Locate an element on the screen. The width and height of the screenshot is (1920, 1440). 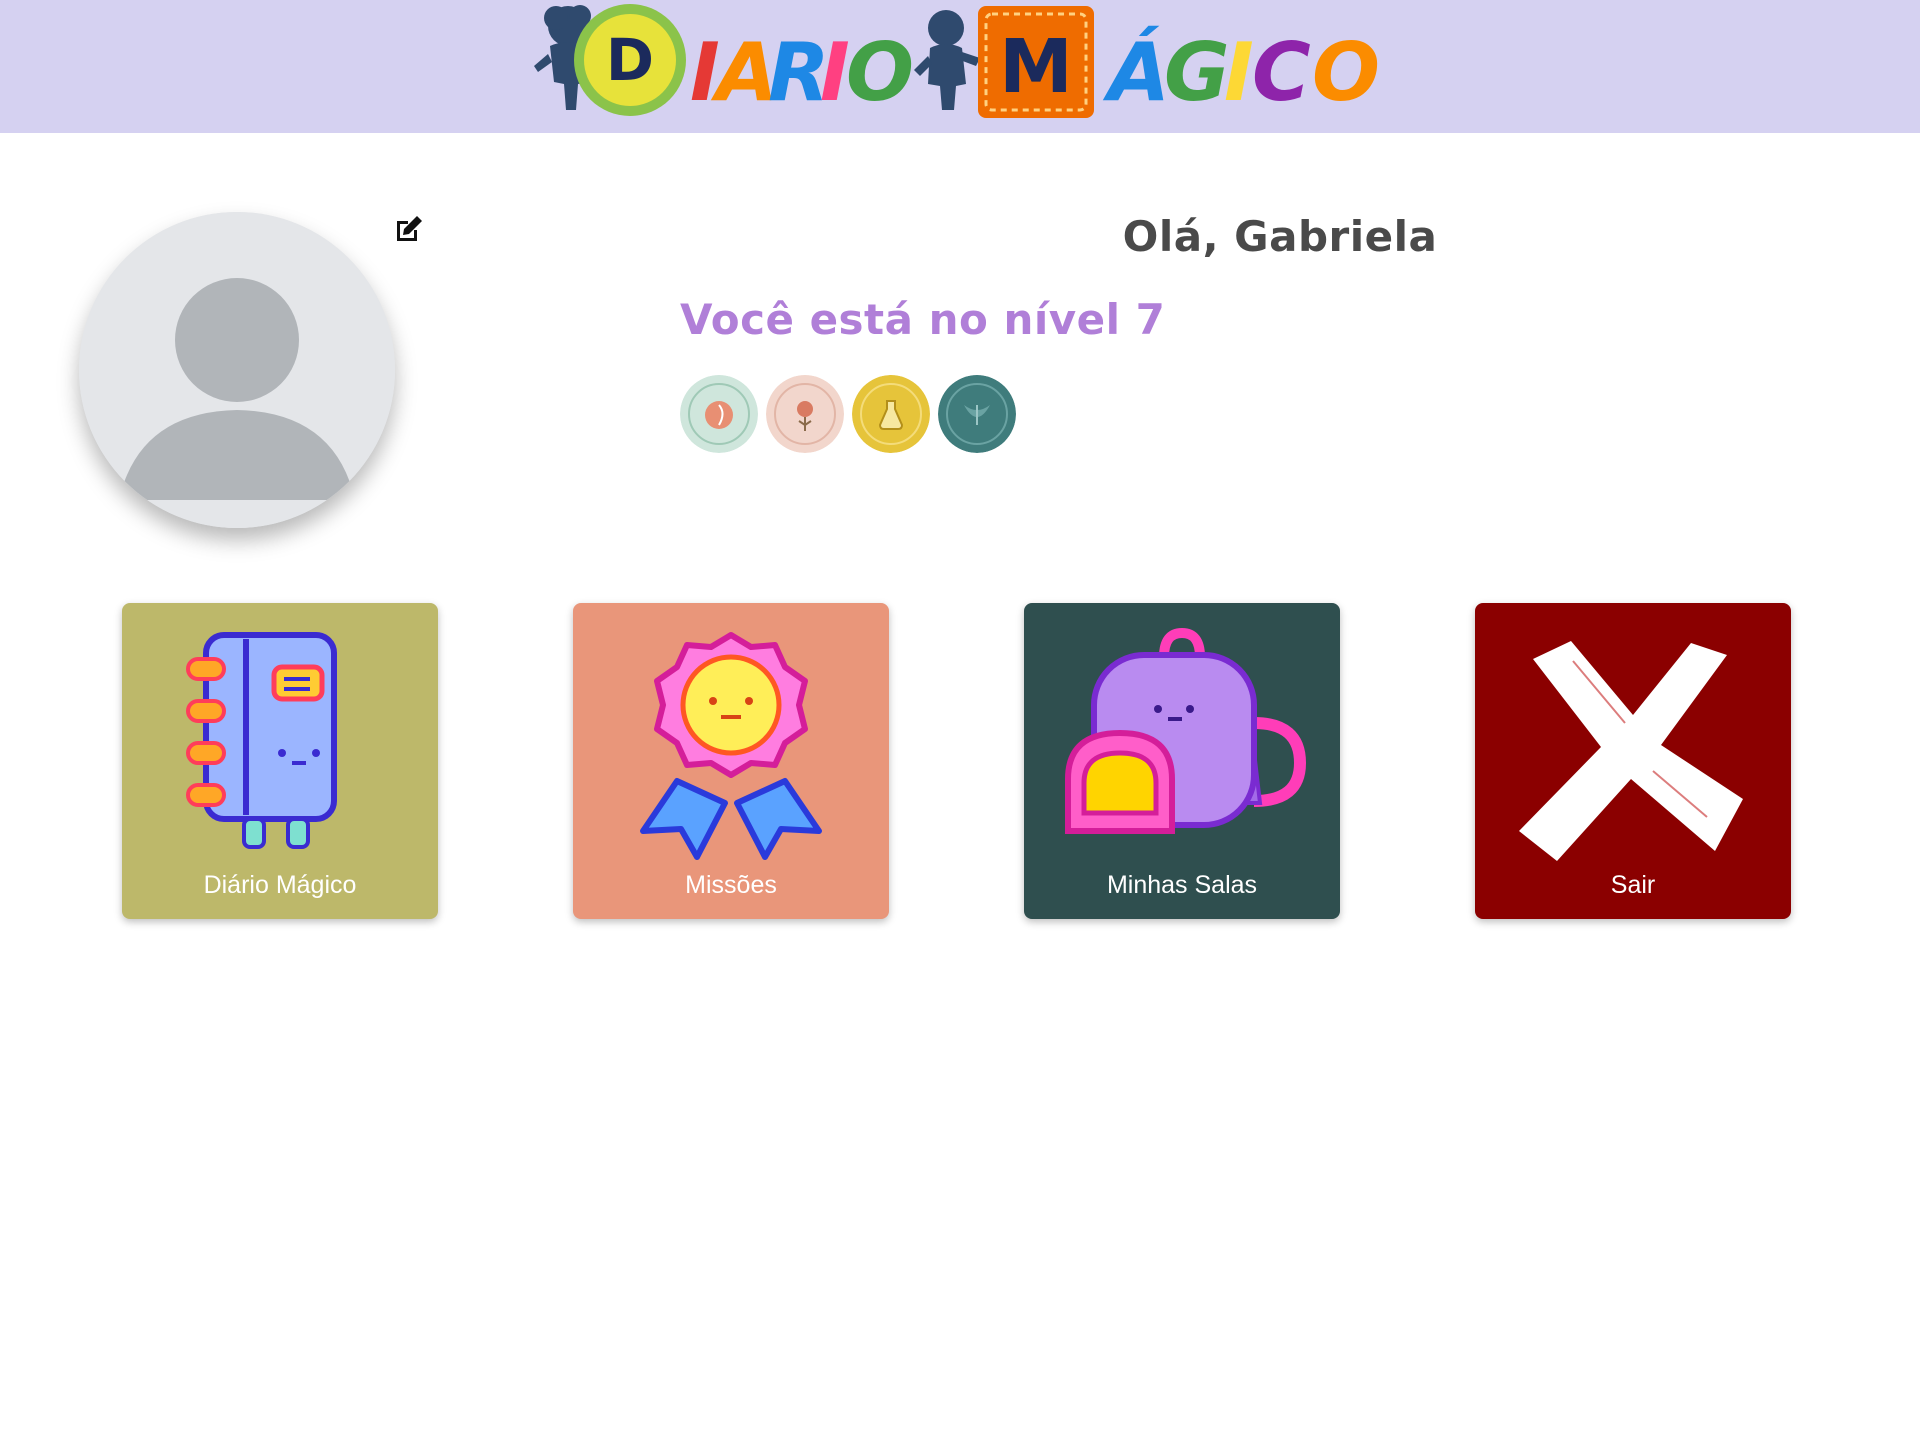
edit-icon is located at coordinates (409, 228).